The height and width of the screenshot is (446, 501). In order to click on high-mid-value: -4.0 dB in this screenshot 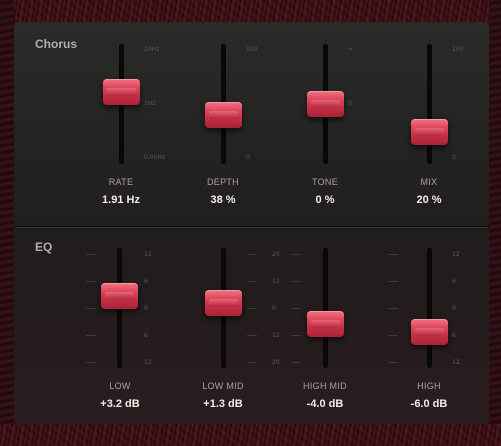, I will do `click(325, 404)`.